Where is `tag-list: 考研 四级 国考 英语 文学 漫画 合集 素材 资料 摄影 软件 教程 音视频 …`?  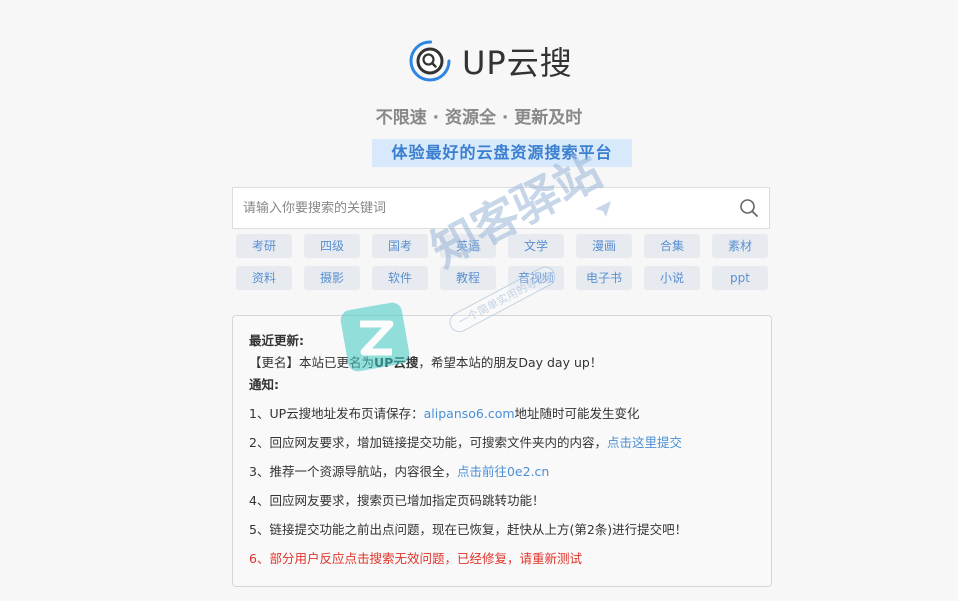 tag-list: 考研 四级 国考 英语 文学 漫画 合集 素材 资料 摄影 软件 教程 音视频 … is located at coordinates (504, 262).